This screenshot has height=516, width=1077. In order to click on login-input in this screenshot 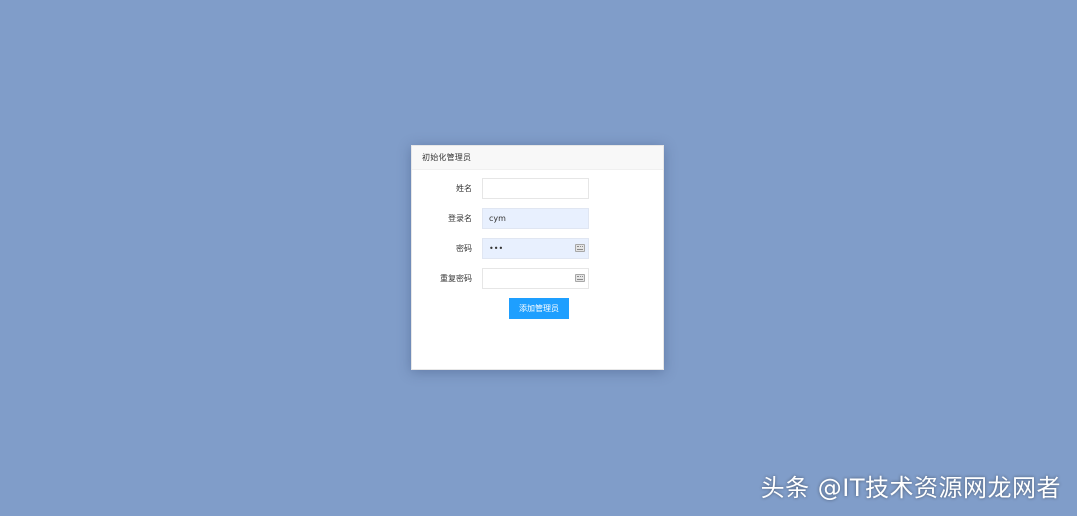, I will do `click(535, 218)`.